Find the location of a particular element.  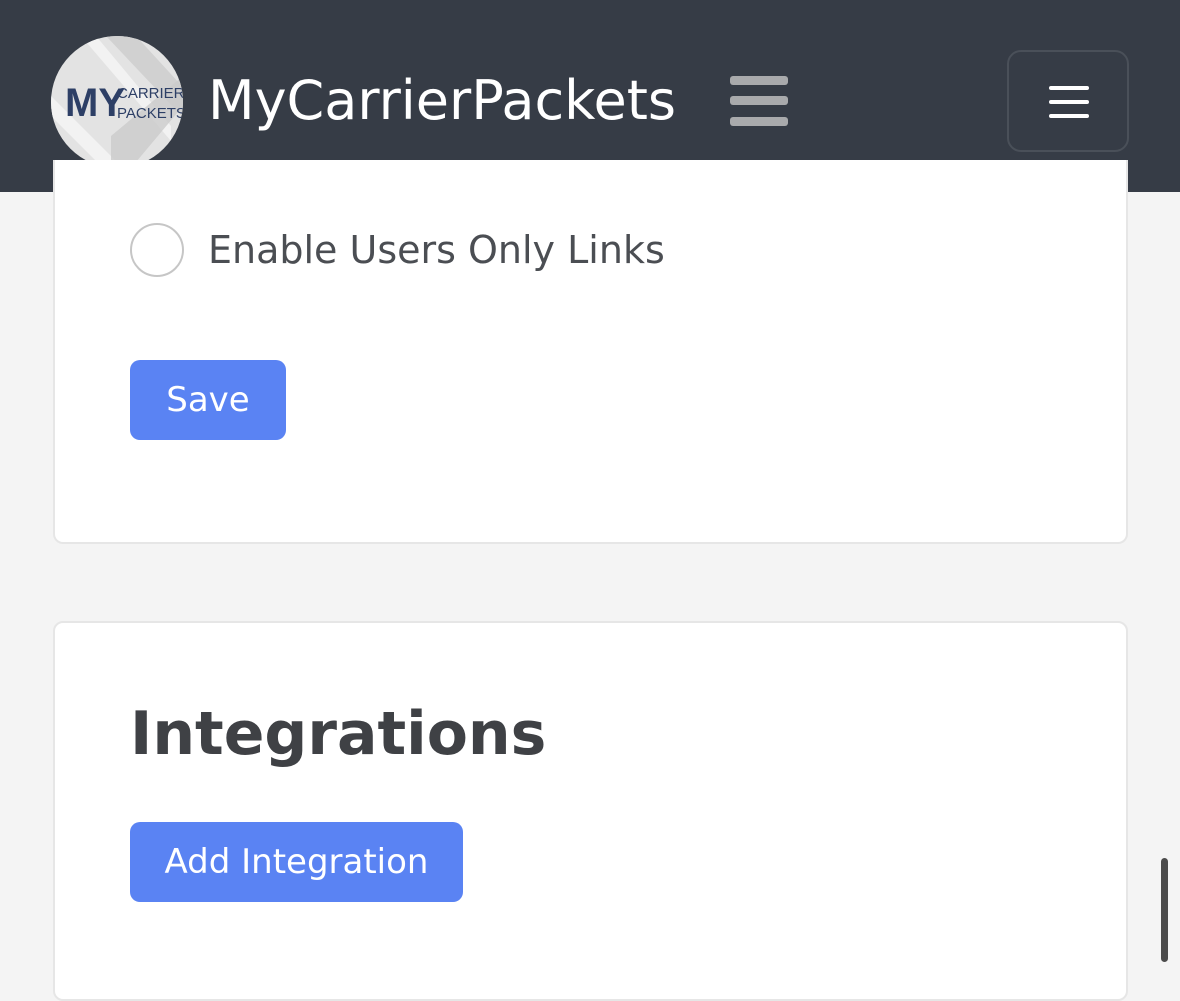

users-only-links-option: Enable Users Only Links is located at coordinates (396, 250).